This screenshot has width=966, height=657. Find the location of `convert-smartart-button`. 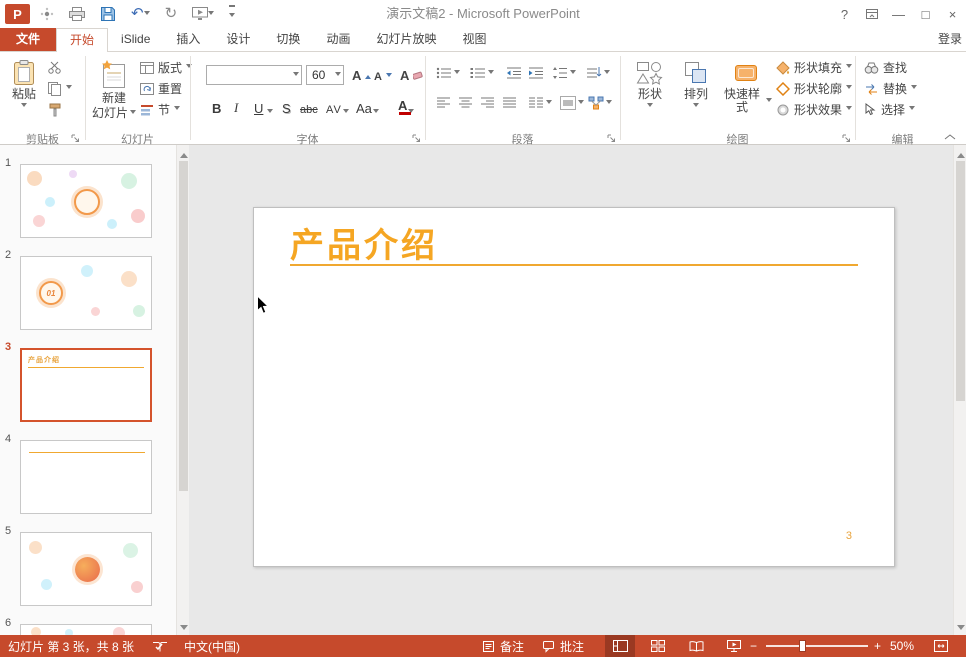

convert-smartart-button is located at coordinates (600, 103).